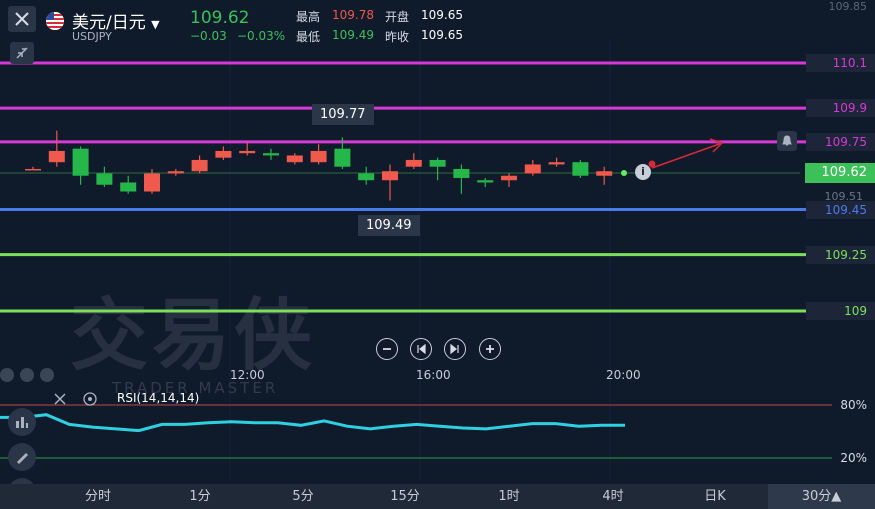 Image resolution: width=875 pixels, height=509 pixels. Describe the element at coordinates (840, 108) in the screenshot. I see `level-tag-1: 109.9` at that location.